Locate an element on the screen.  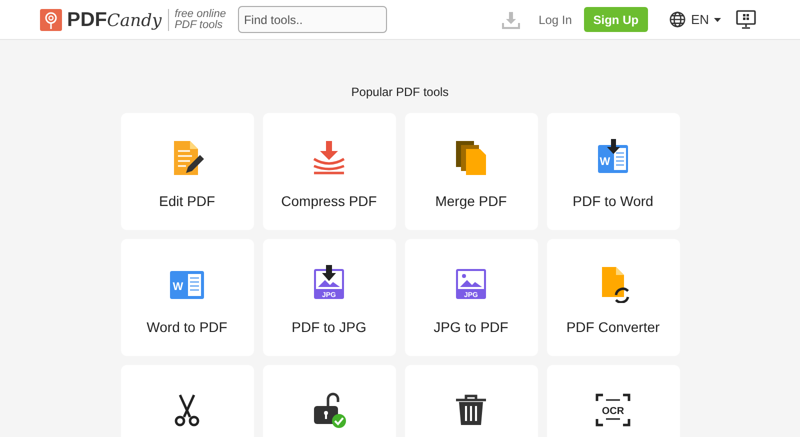
tool-card: Edit PDF is located at coordinates (187, 171).